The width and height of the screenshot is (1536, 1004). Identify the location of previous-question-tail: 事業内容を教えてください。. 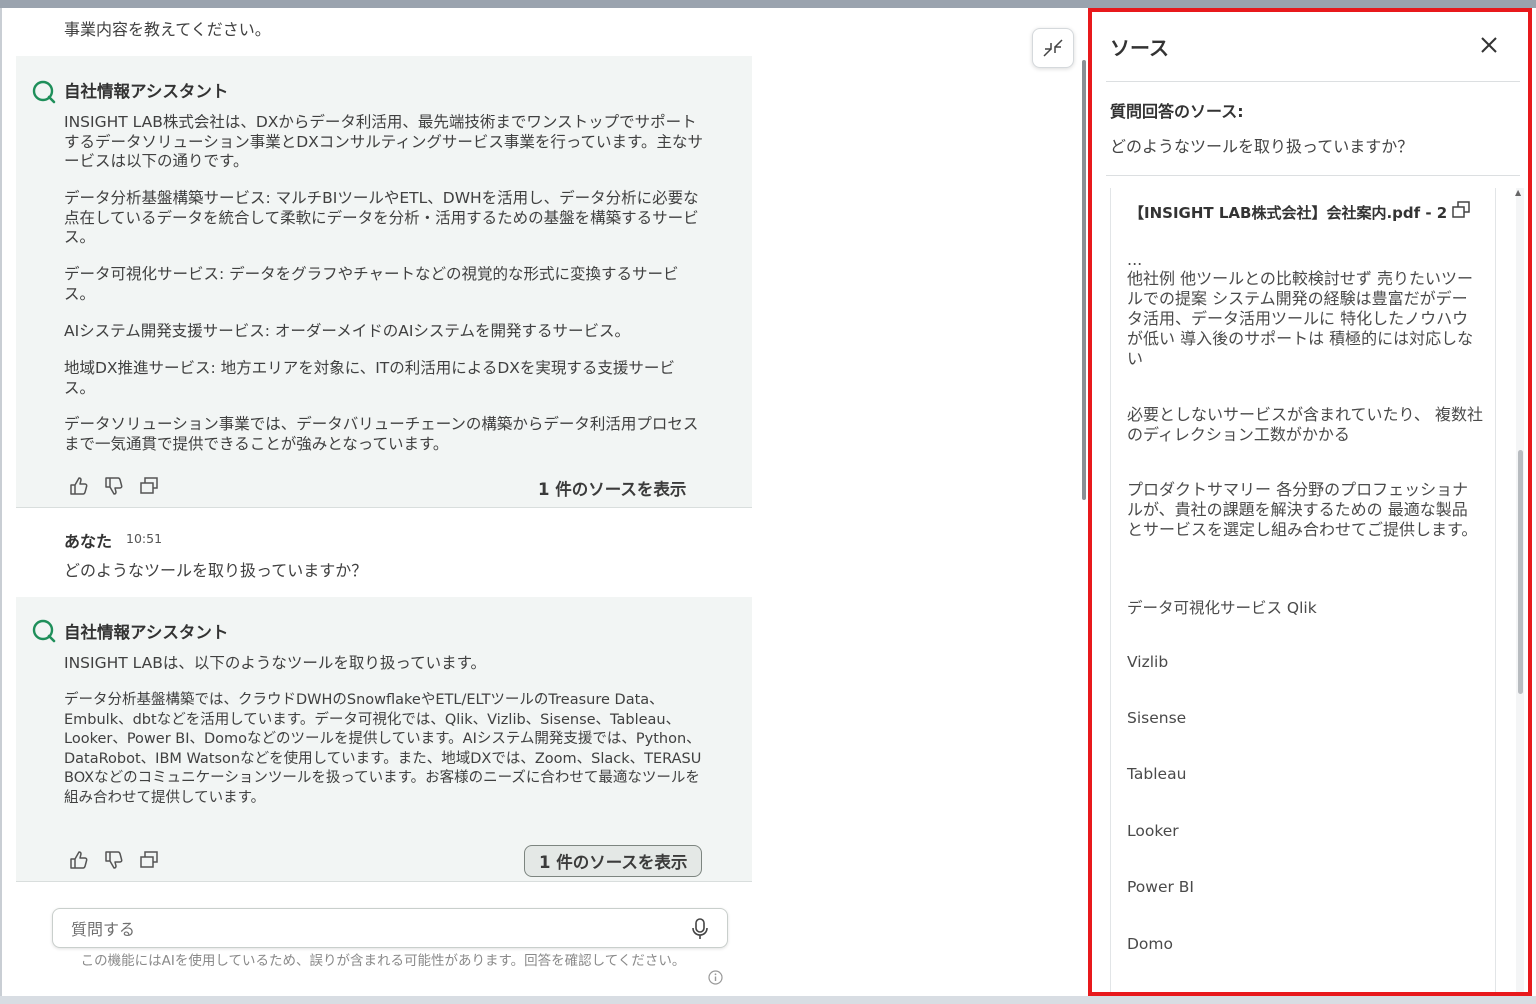
(167, 29).